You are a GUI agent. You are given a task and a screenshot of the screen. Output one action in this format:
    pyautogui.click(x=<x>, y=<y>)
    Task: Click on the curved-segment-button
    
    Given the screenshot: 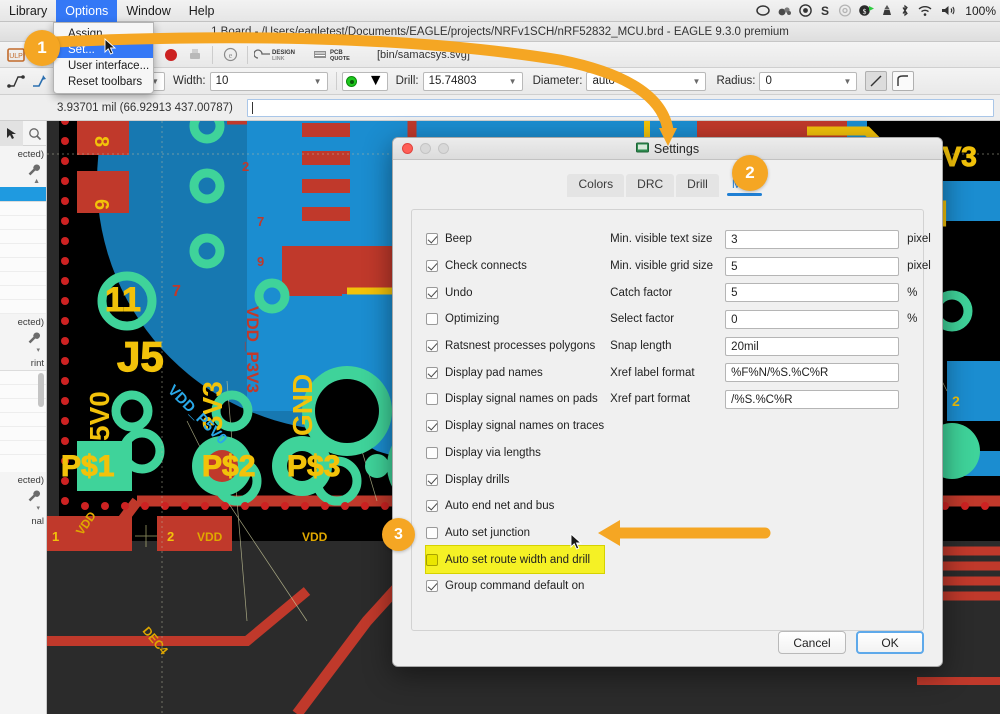 What is the action you would take?
    pyautogui.click(x=903, y=81)
    